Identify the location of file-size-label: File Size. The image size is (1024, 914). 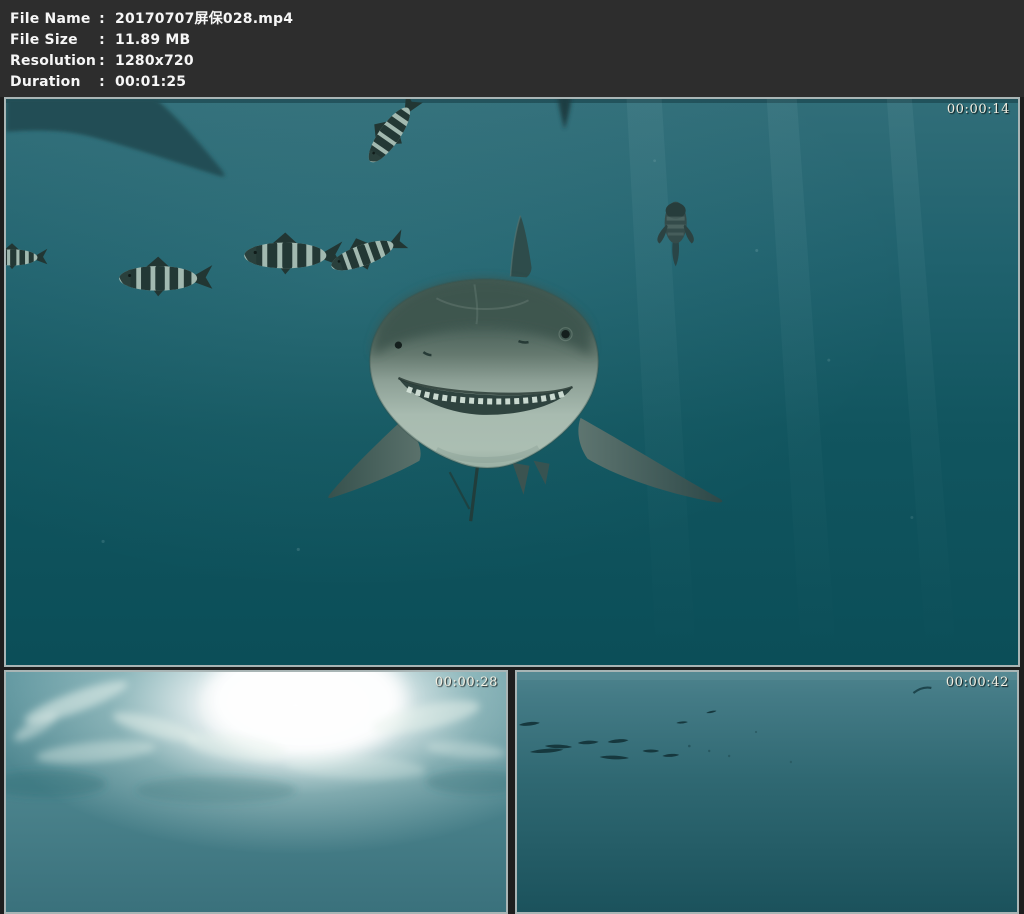
(44, 40).